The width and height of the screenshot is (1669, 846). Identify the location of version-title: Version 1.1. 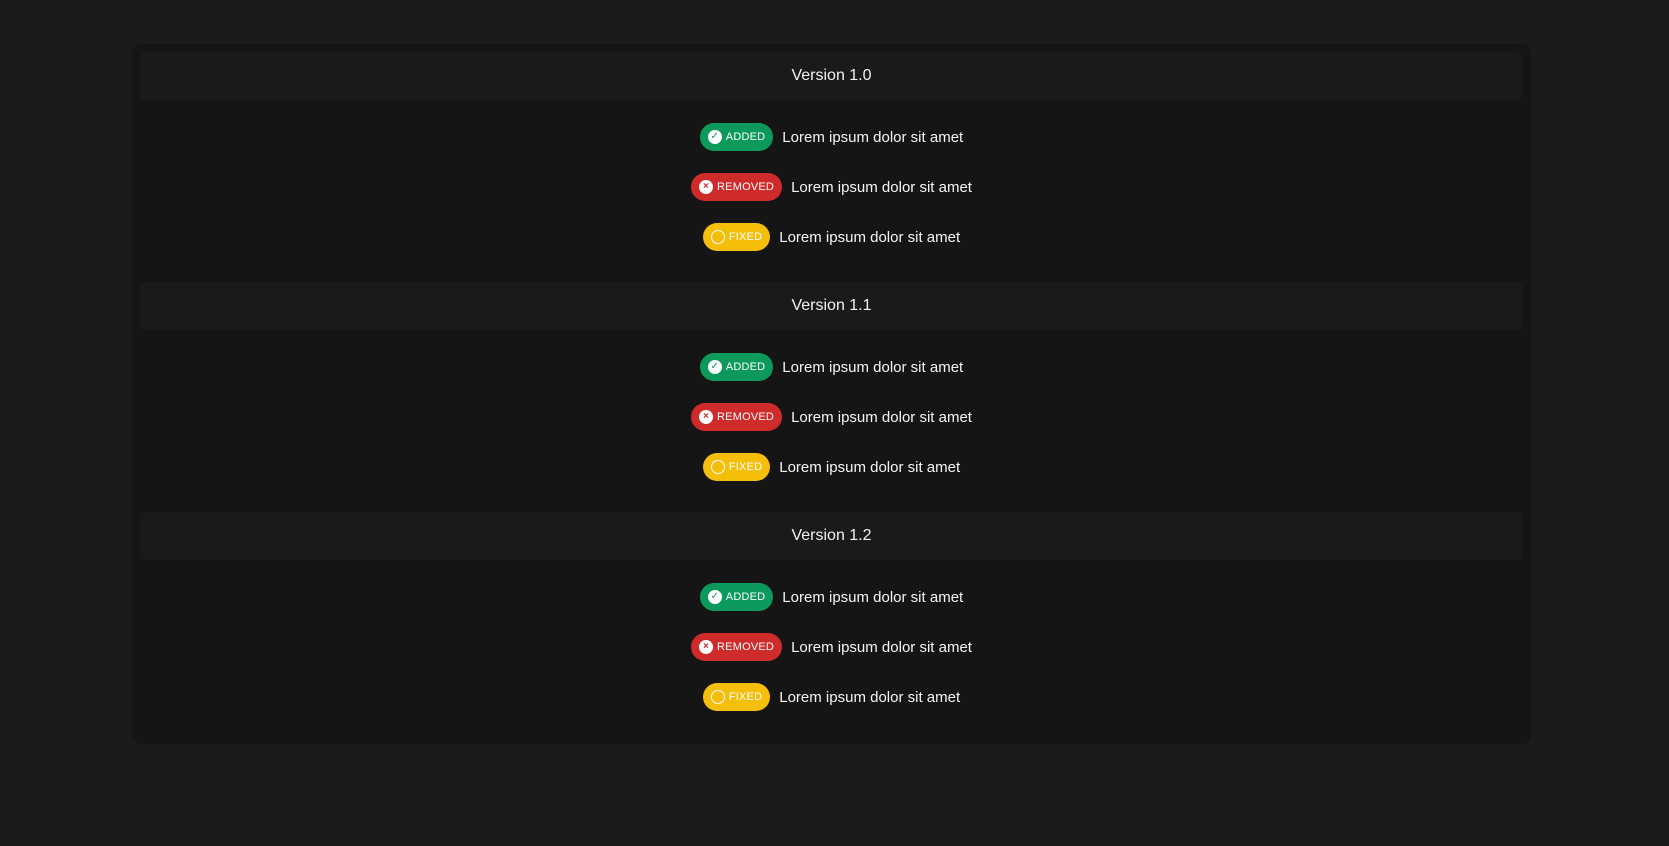
(831, 306).